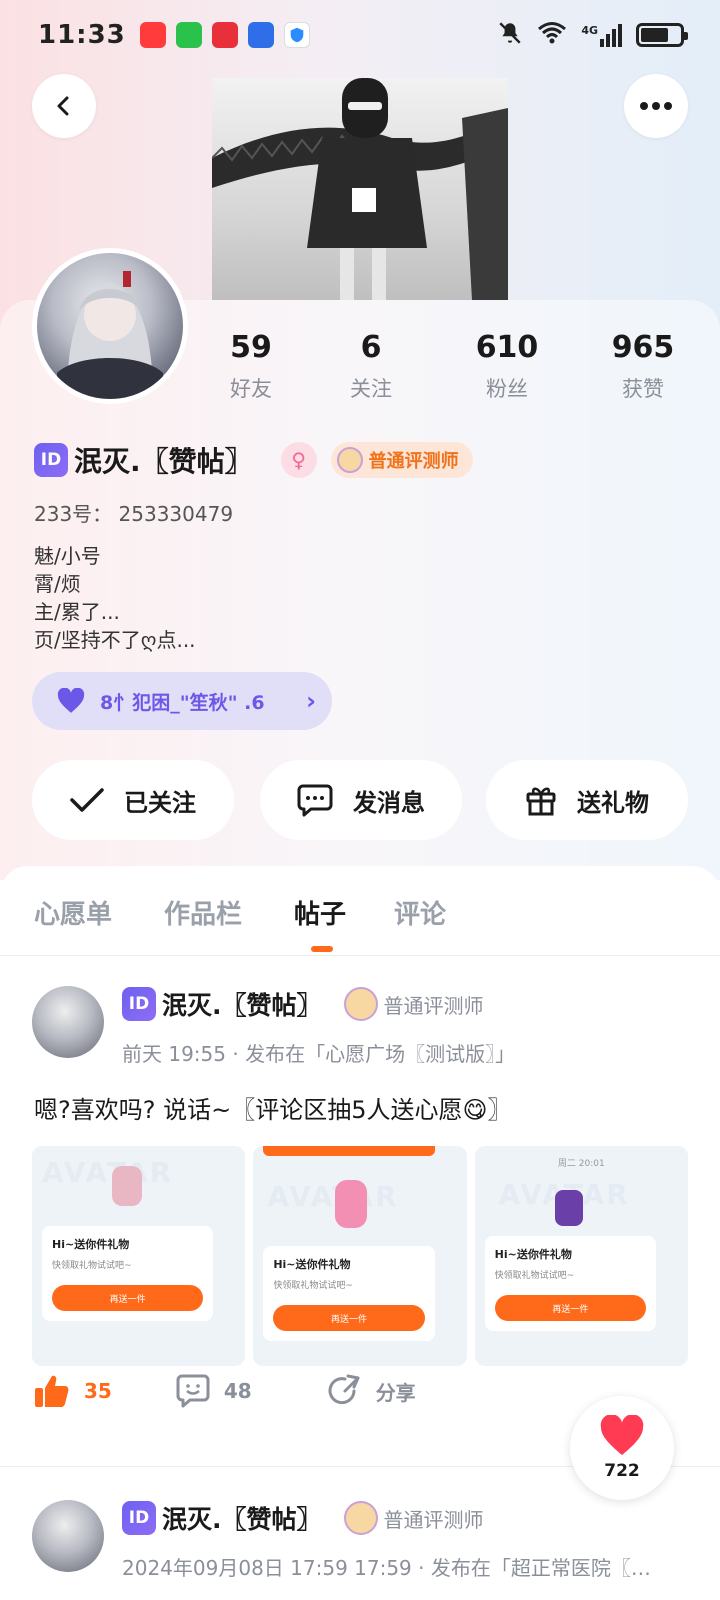  I want to click on check-icon, so click(87, 800).